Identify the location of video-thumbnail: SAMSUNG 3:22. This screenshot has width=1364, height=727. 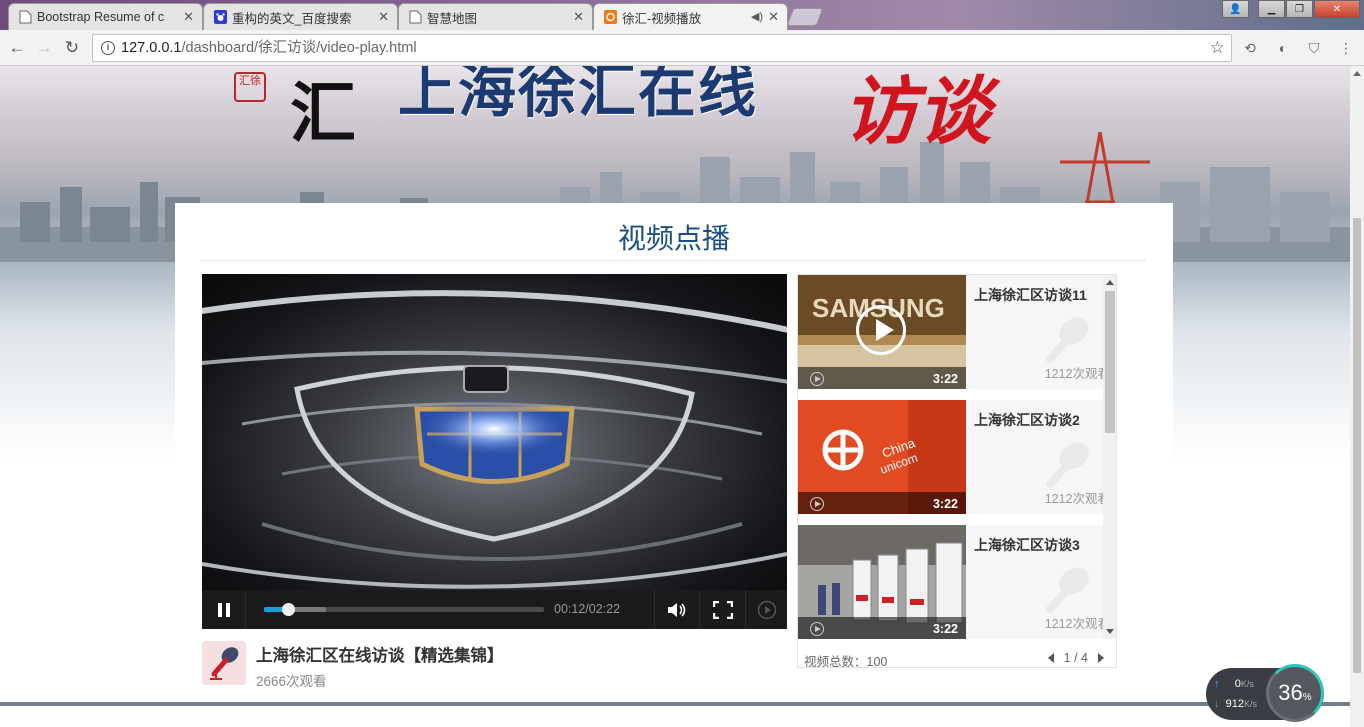
(882, 332).